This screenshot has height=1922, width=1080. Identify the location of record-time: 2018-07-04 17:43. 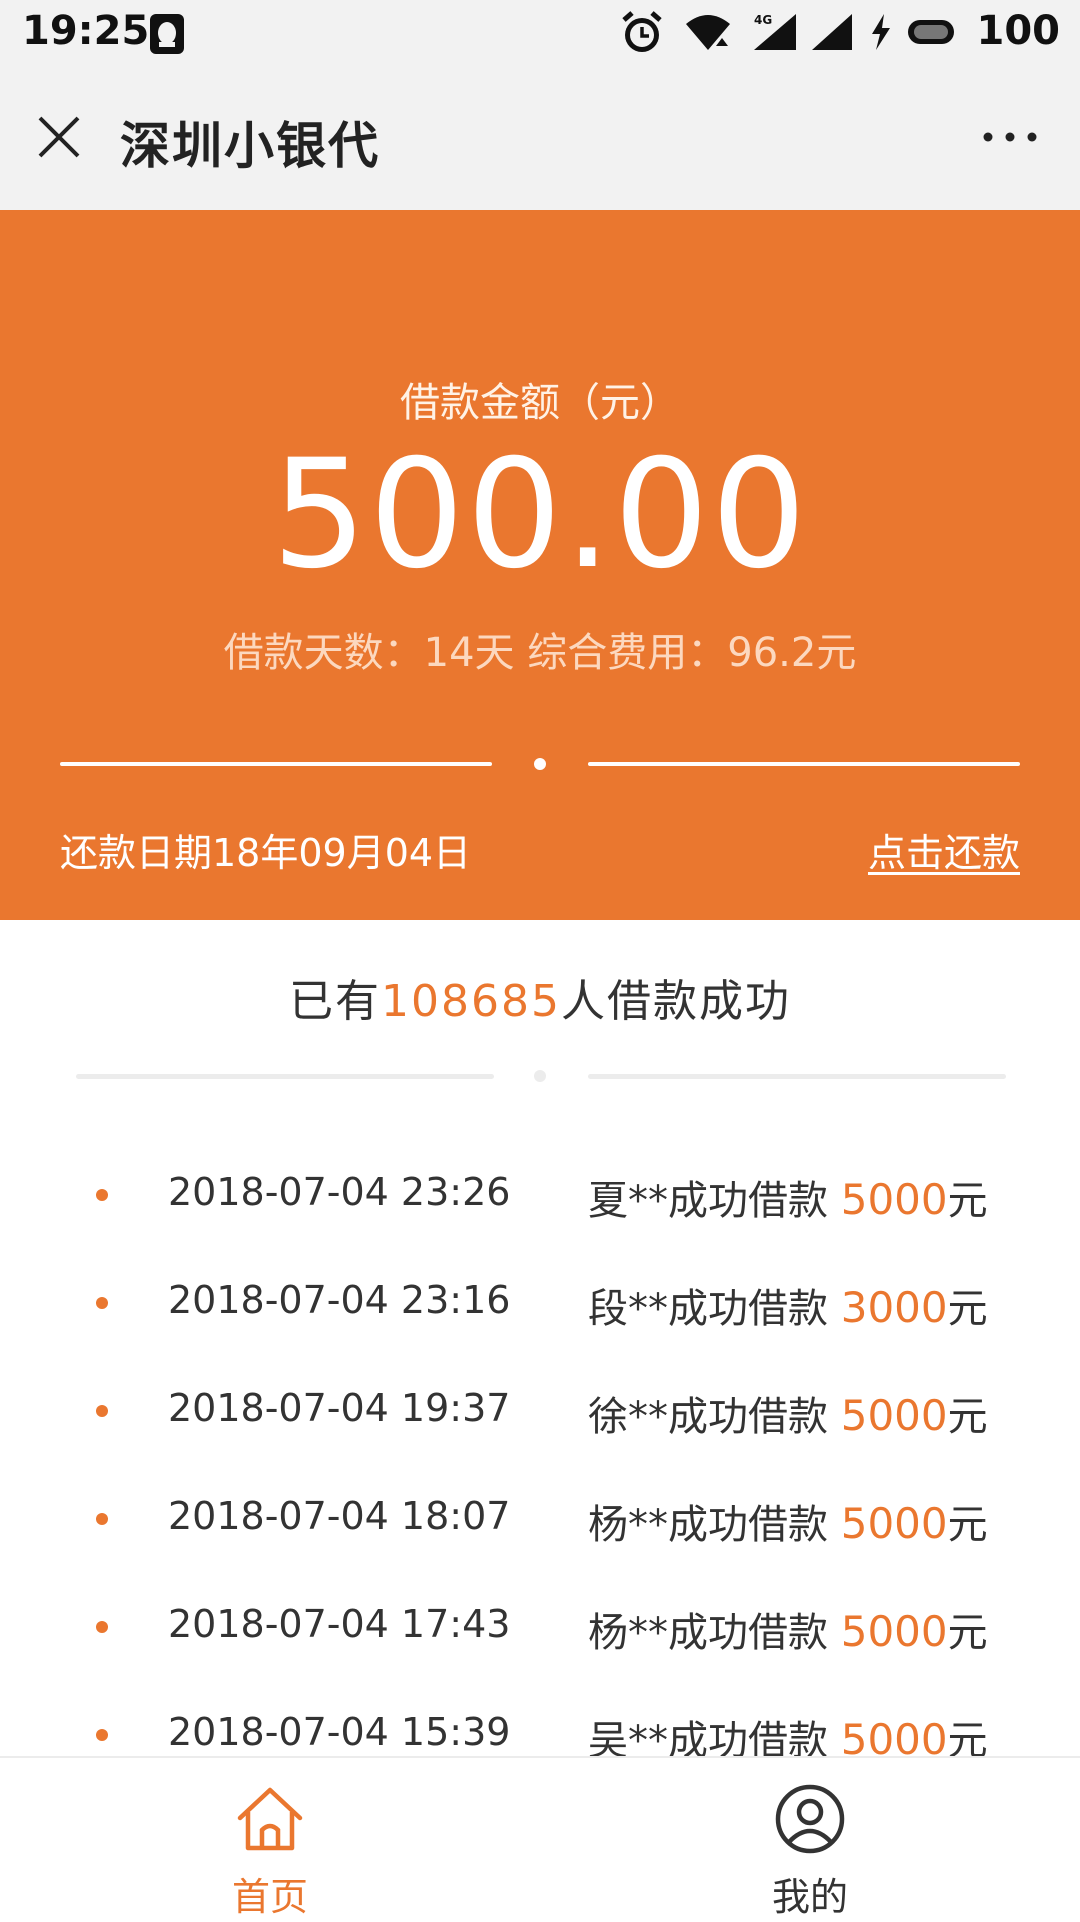
(339, 1624).